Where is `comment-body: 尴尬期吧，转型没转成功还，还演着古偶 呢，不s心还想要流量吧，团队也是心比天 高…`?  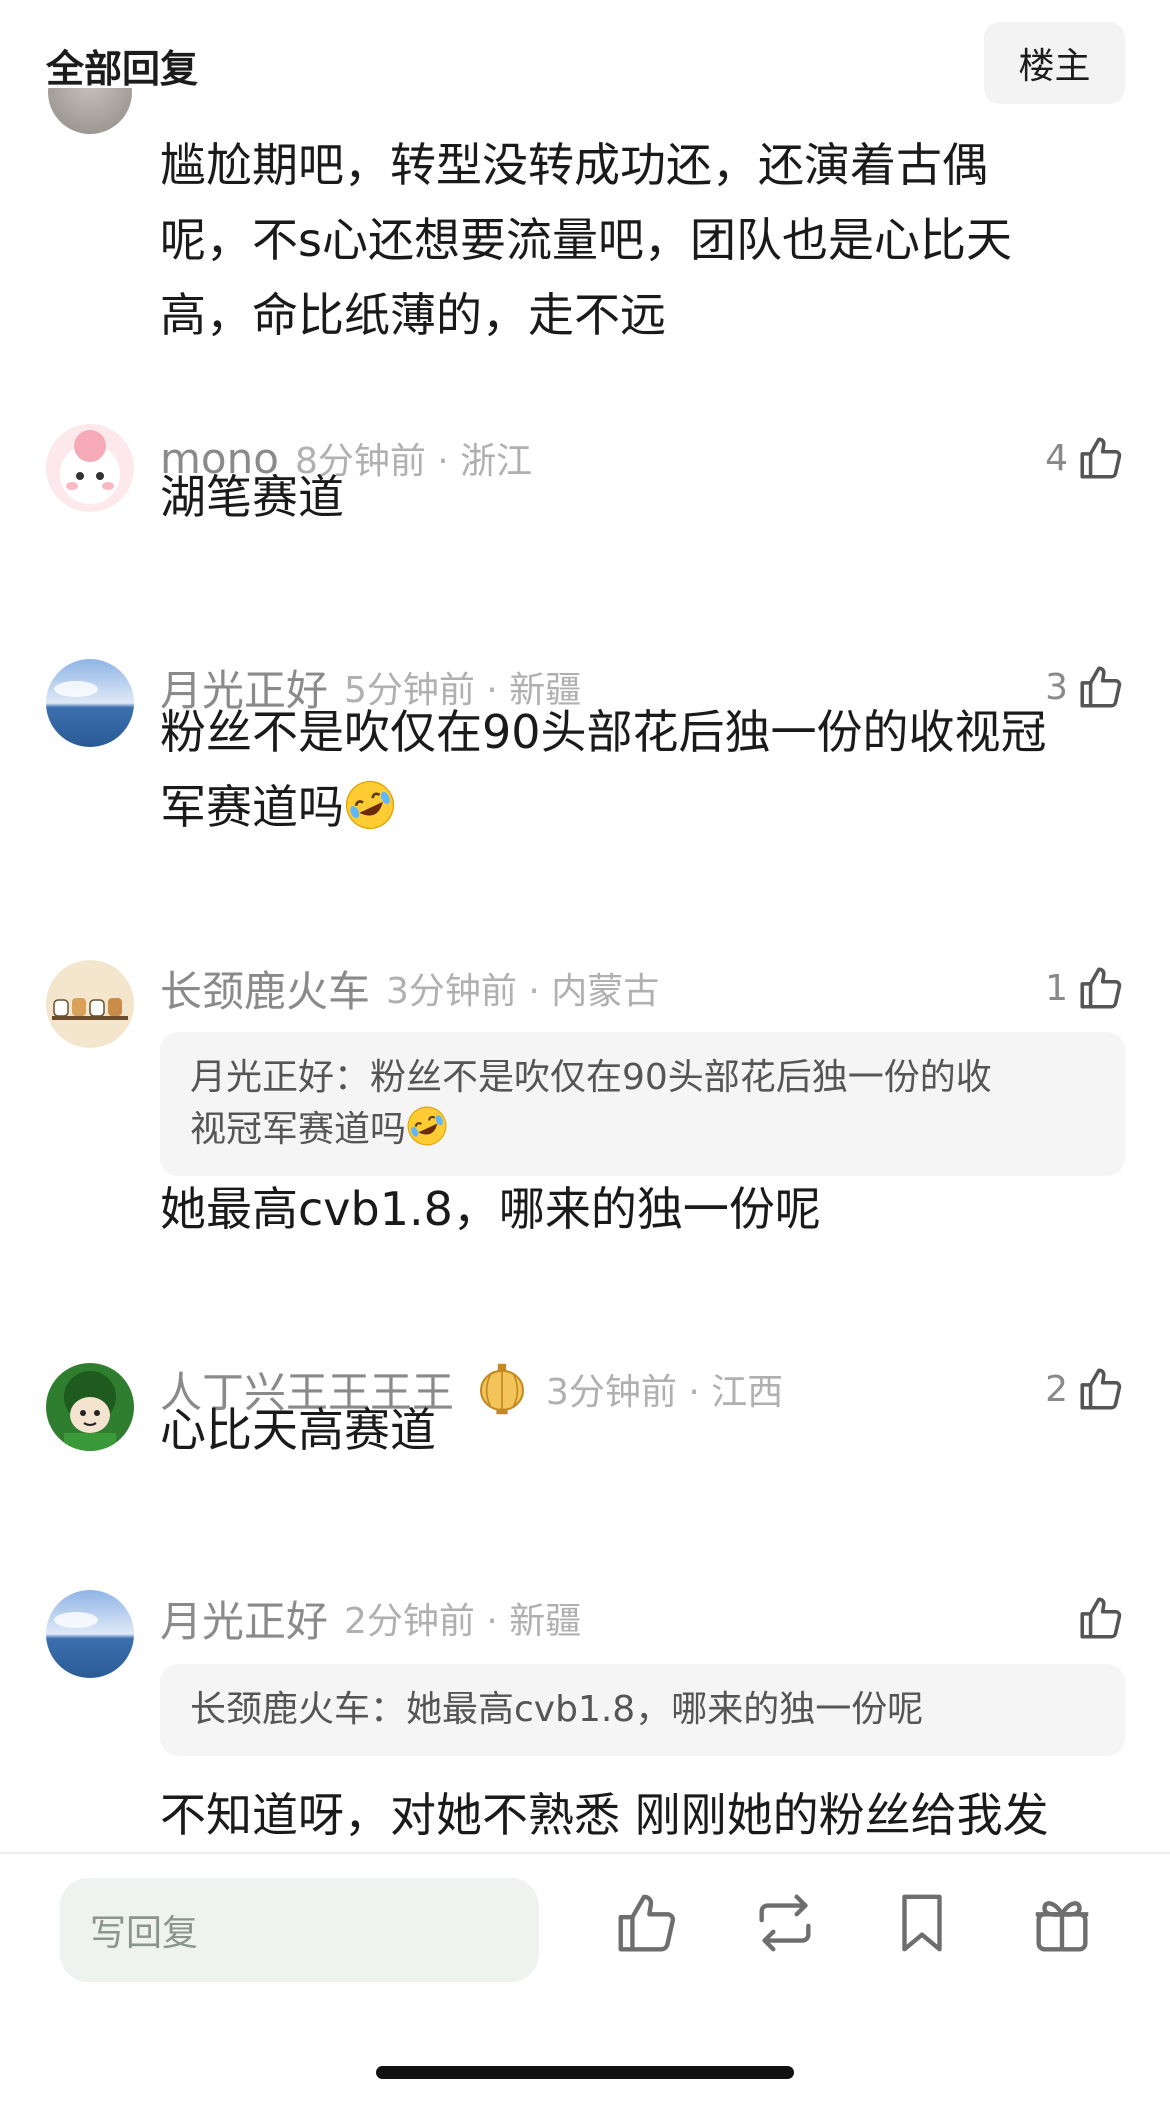 comment-body: 尴尬期吧，转型没转成功还，还演着古偶 呢，不s心还想要流量吧，团队也是心比天 高… is located at coordinates (630, 240).